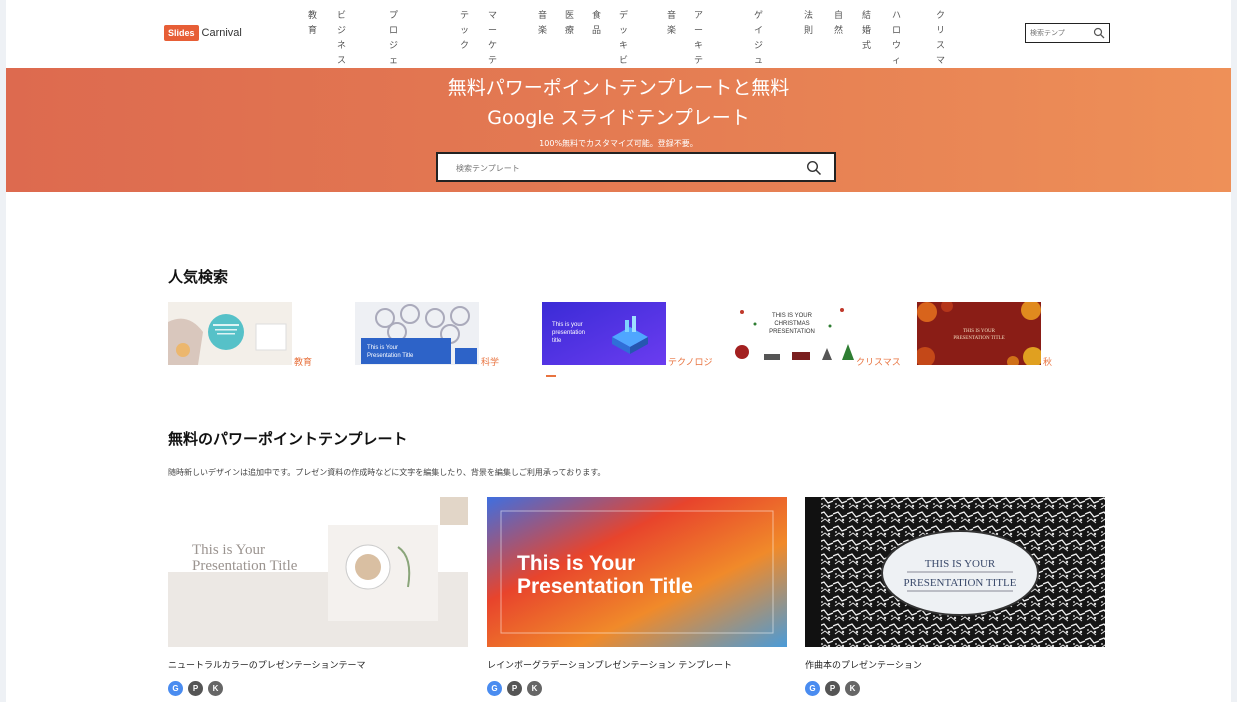 The height and width of the screenshot is (702, 1237). I want to click on popular-thumb-education, so click(230, 333).